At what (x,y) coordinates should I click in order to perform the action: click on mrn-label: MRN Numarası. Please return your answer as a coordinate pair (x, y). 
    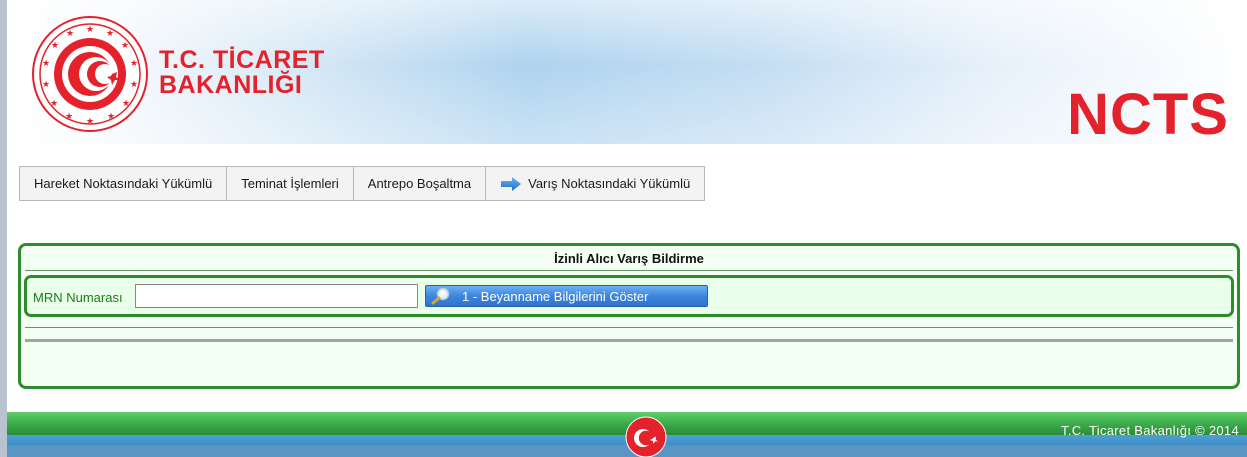
    Looking at the image, I should click on (78, 297).